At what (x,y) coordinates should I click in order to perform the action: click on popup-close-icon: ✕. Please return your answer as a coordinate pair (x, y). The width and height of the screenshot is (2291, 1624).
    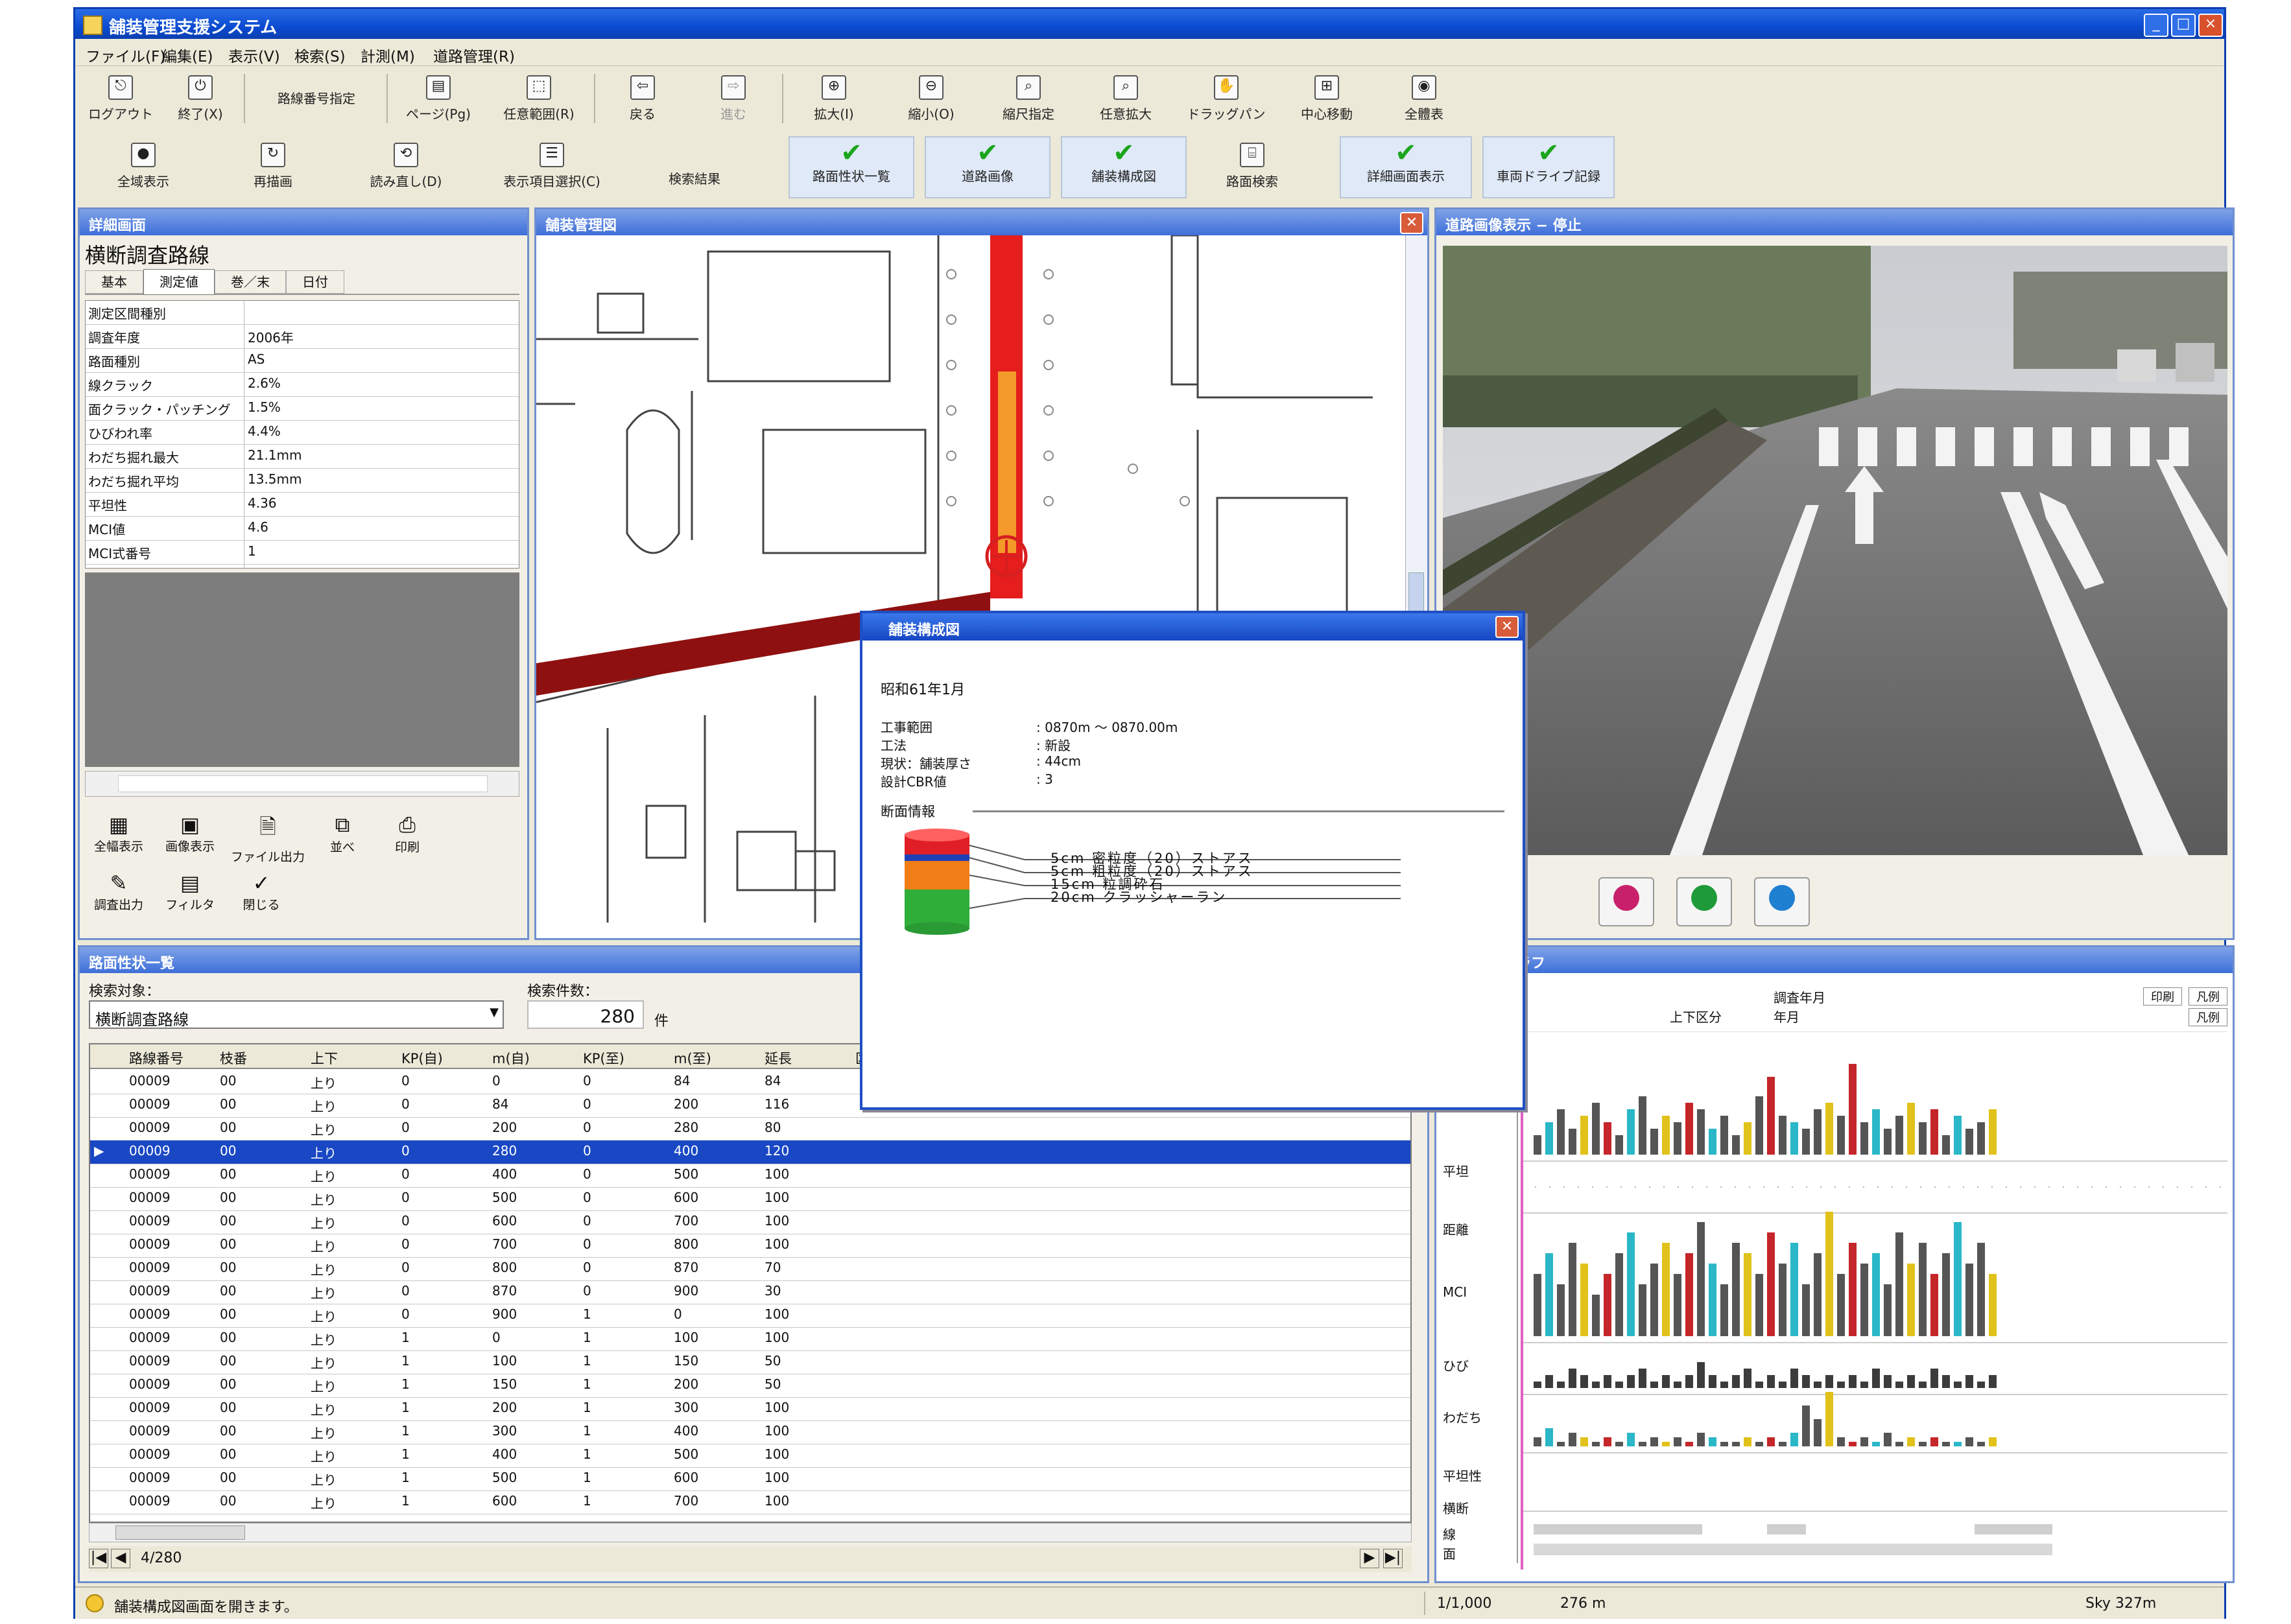
    Looking at the image, I should click on (1507, 627).